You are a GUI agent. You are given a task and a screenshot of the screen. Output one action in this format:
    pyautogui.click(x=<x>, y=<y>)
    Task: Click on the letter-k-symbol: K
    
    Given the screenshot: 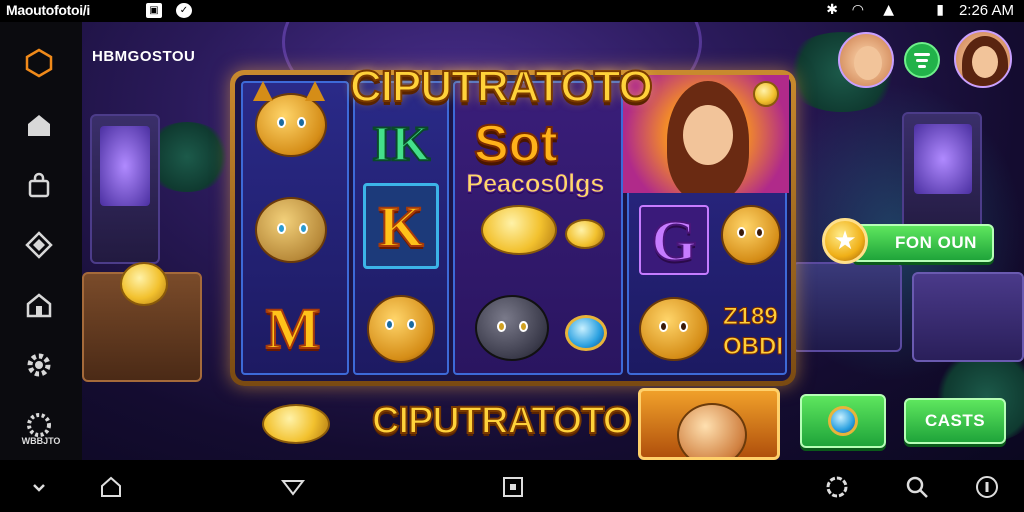 What is the action you would take?
    pyautogui.click(x=401, y=226)
    